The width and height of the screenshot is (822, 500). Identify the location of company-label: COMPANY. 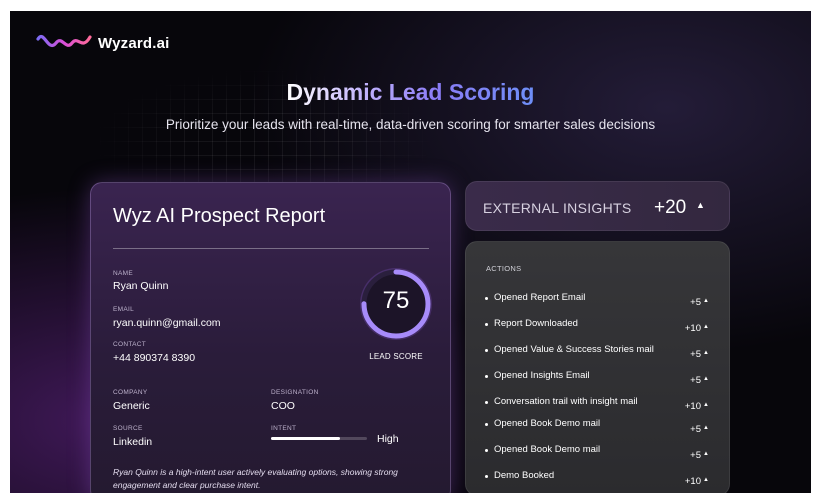
(130, 392).